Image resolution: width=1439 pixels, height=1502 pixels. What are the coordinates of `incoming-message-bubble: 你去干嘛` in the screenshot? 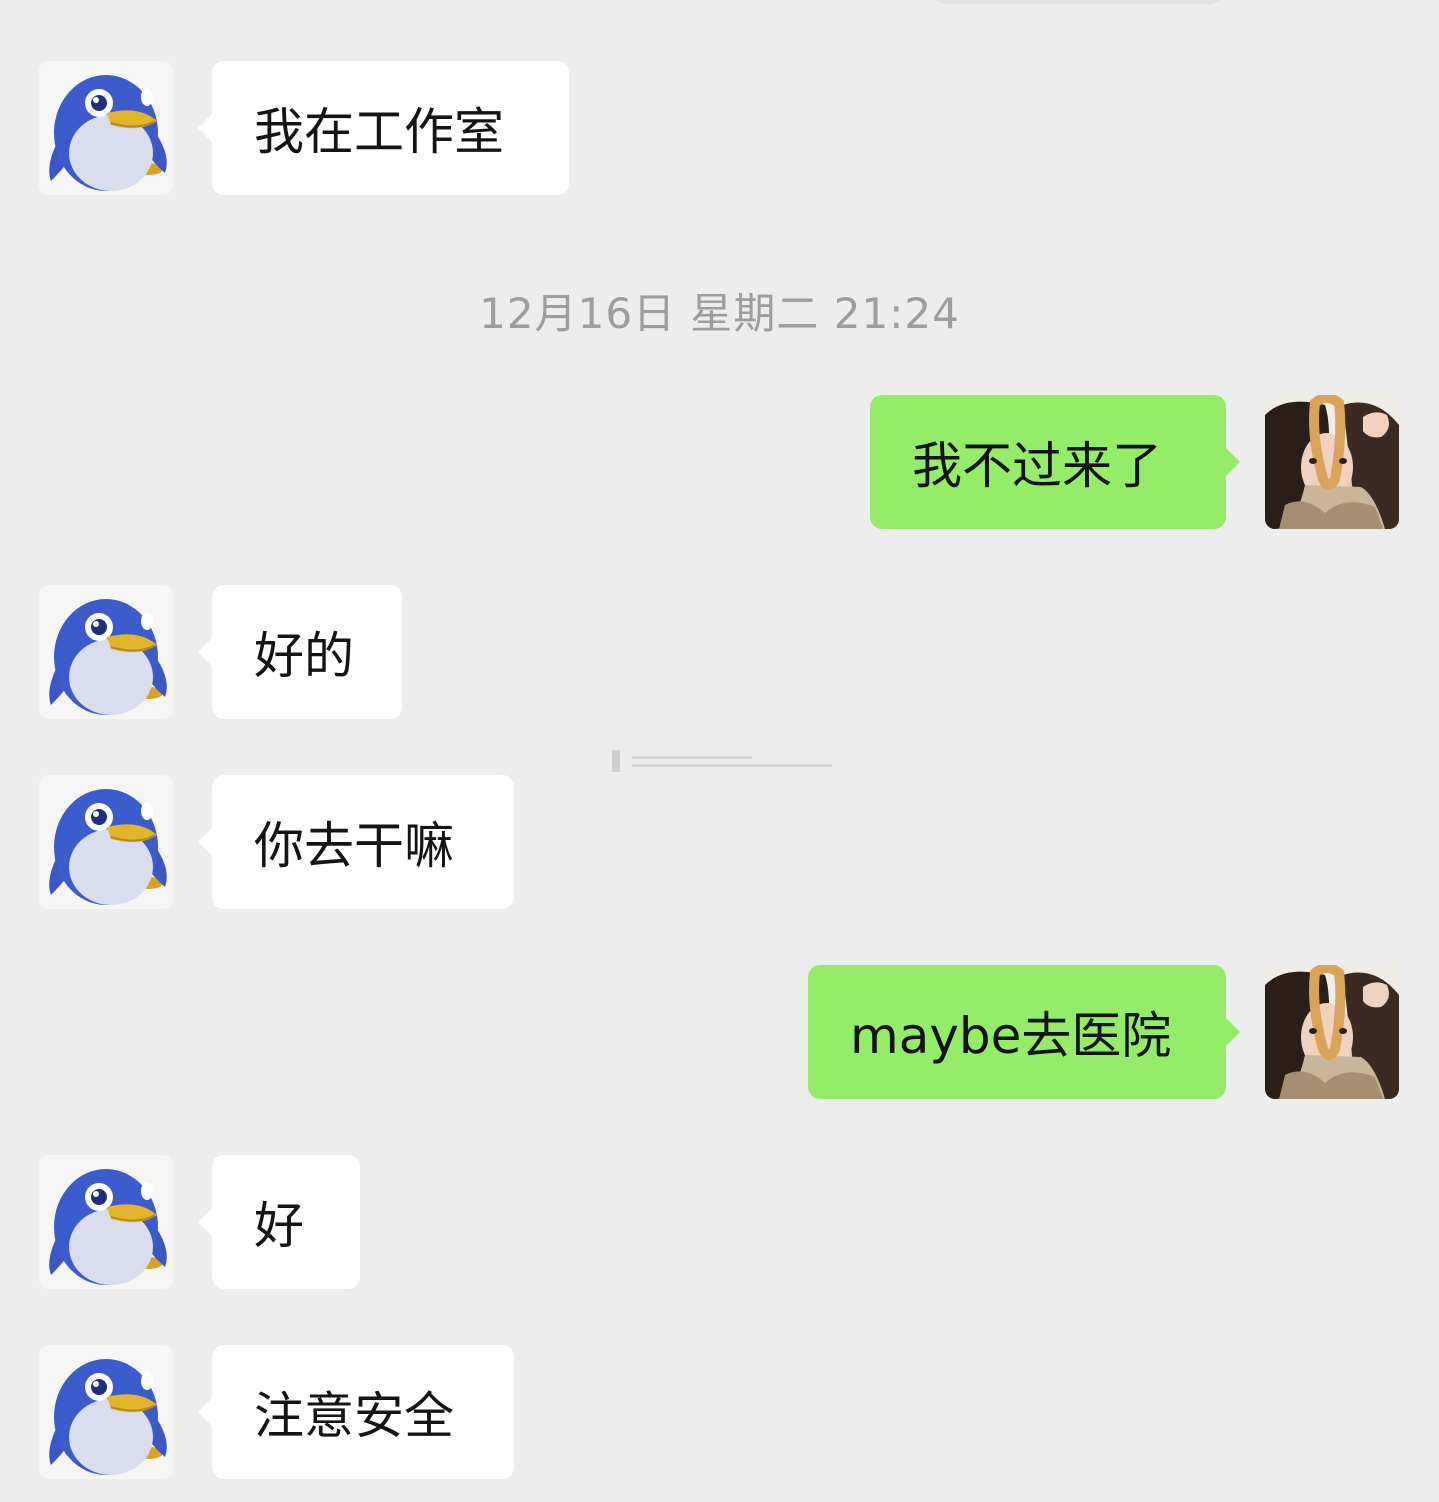 It's located at (356, 842).